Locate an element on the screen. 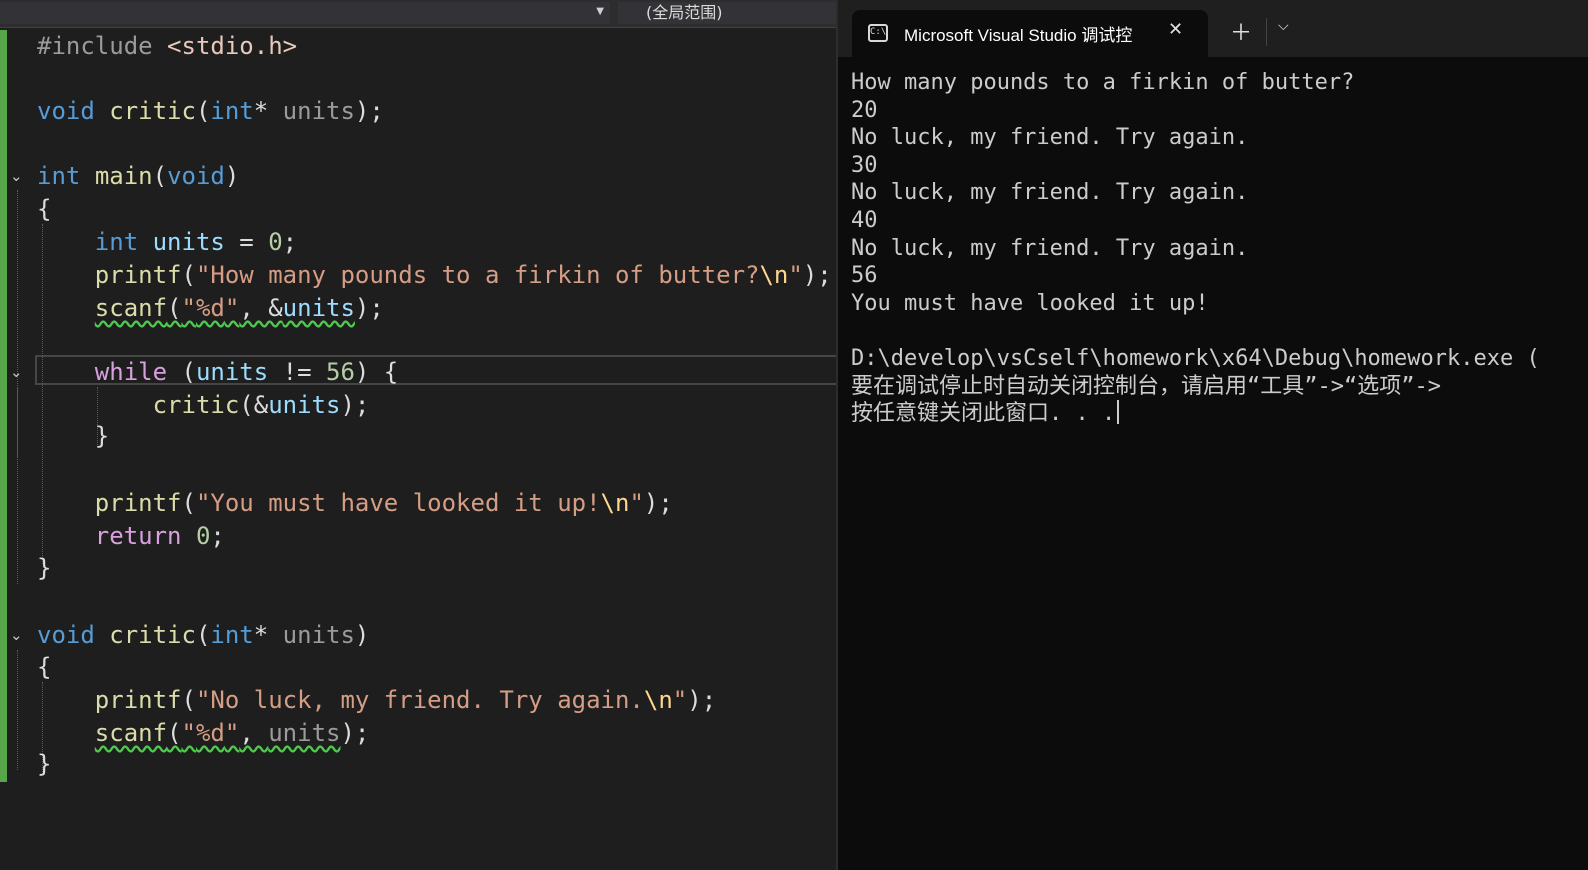 This screenshot has height=870, width=1588. navigation-bar: ▼ (全局范围) is located at coordinates (419, 14).